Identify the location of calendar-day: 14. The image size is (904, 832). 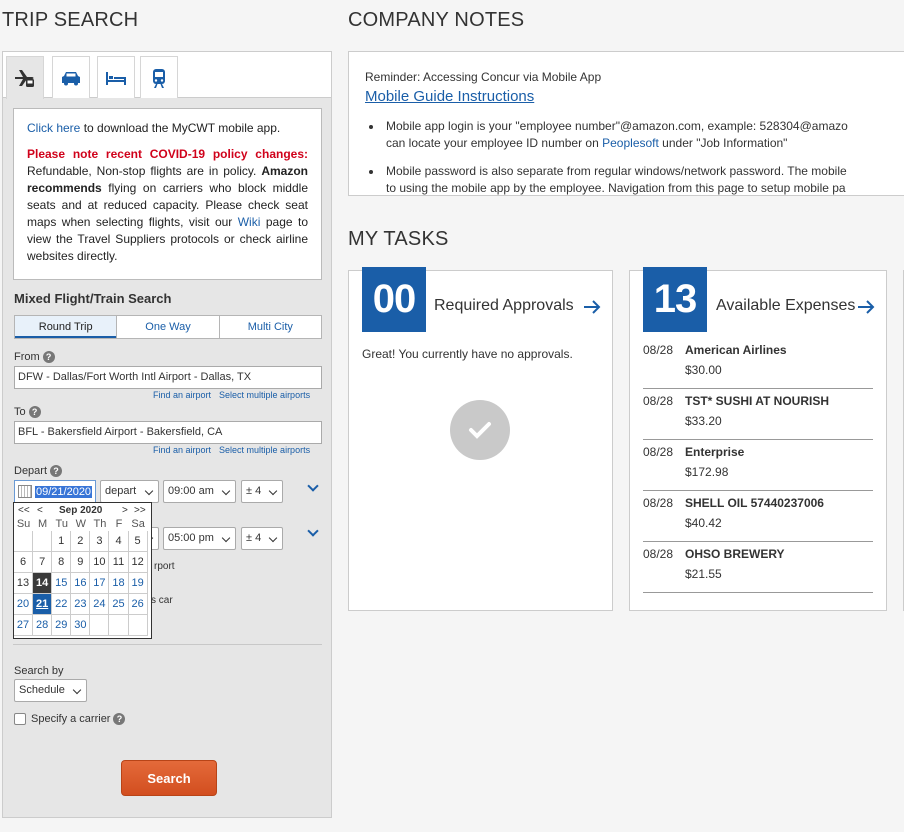
(43, 583).